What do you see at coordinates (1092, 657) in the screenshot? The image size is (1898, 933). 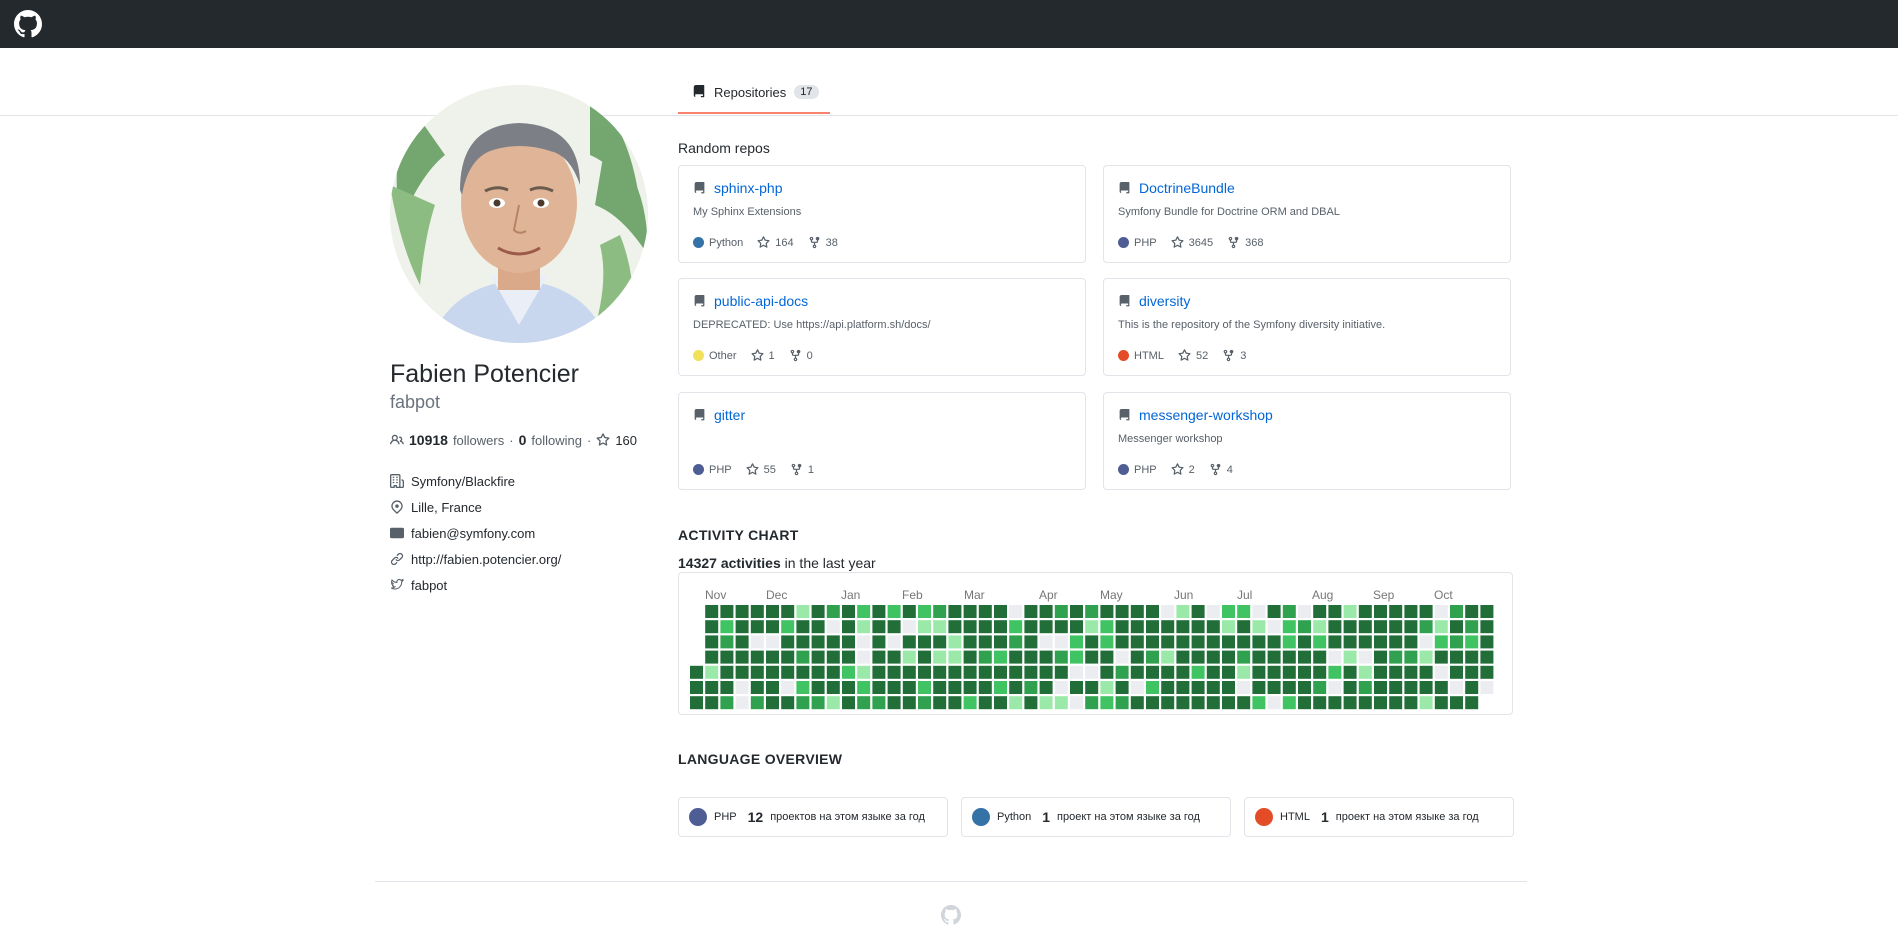 I see `activity-grid` at bounding box center [1092, 657].